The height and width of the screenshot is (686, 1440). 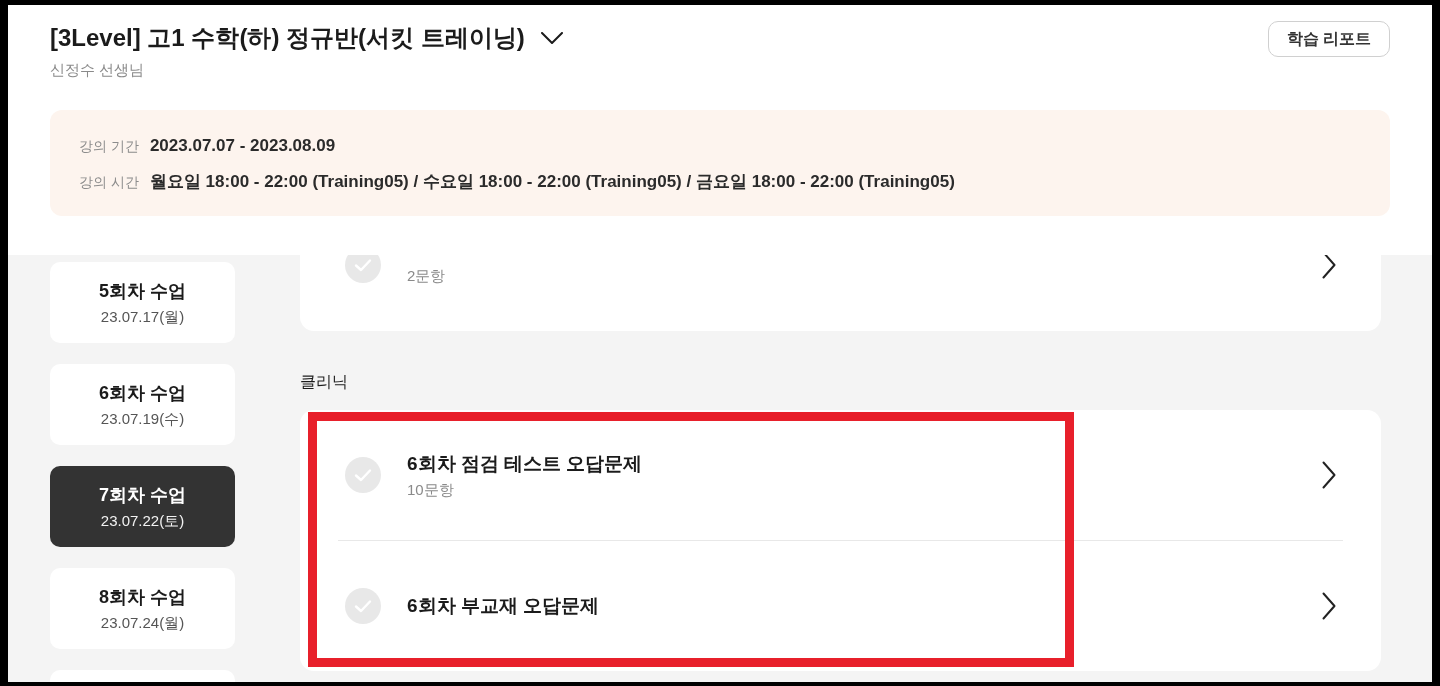 What do you see at coordinates (142, 608) in the screenshot?
I see `session-card: 8회차 수업 23.07.24(월)` at bounding box center [142, 608].